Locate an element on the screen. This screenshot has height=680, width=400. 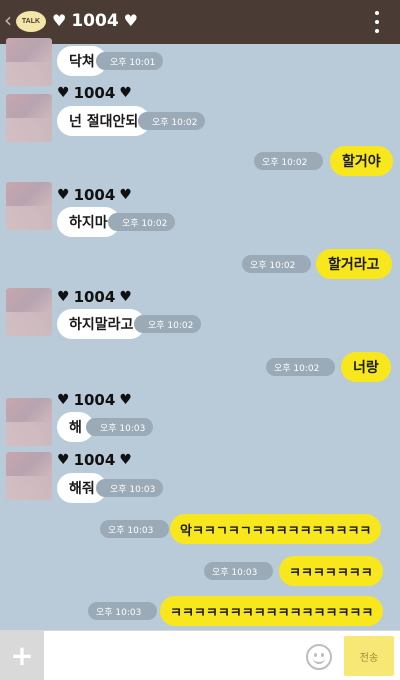
message-bubble-outgoing: 할거라고 is located at coordinates (354, 264).